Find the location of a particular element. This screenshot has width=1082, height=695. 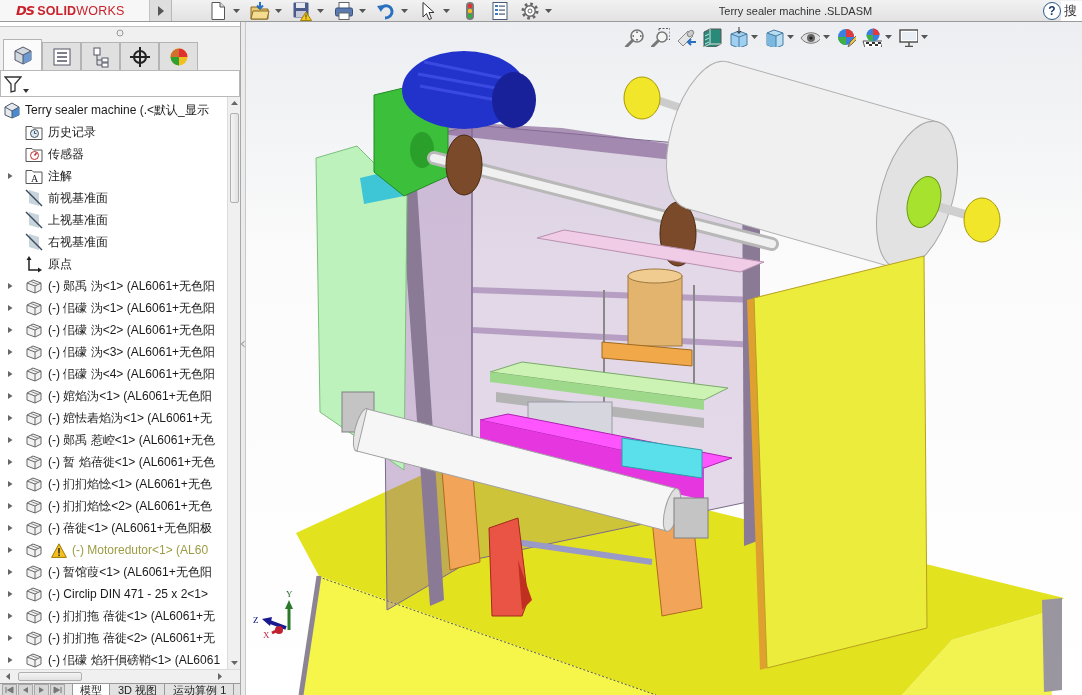

menu-expand-button is located at coordinates (161, 10).